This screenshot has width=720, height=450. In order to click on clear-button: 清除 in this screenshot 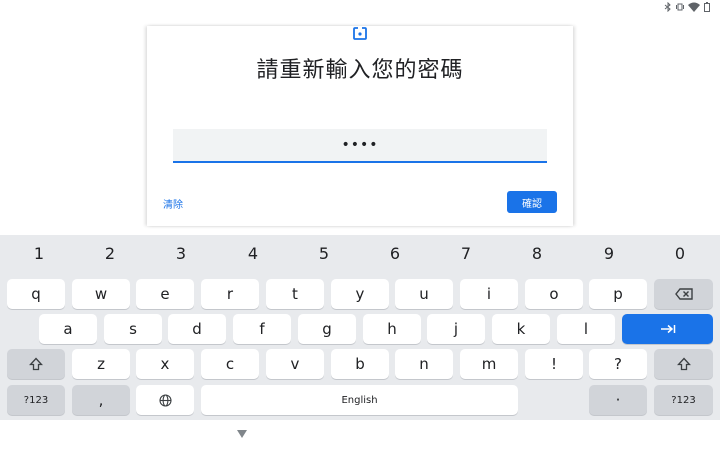, I will do `click(173, 203)`.